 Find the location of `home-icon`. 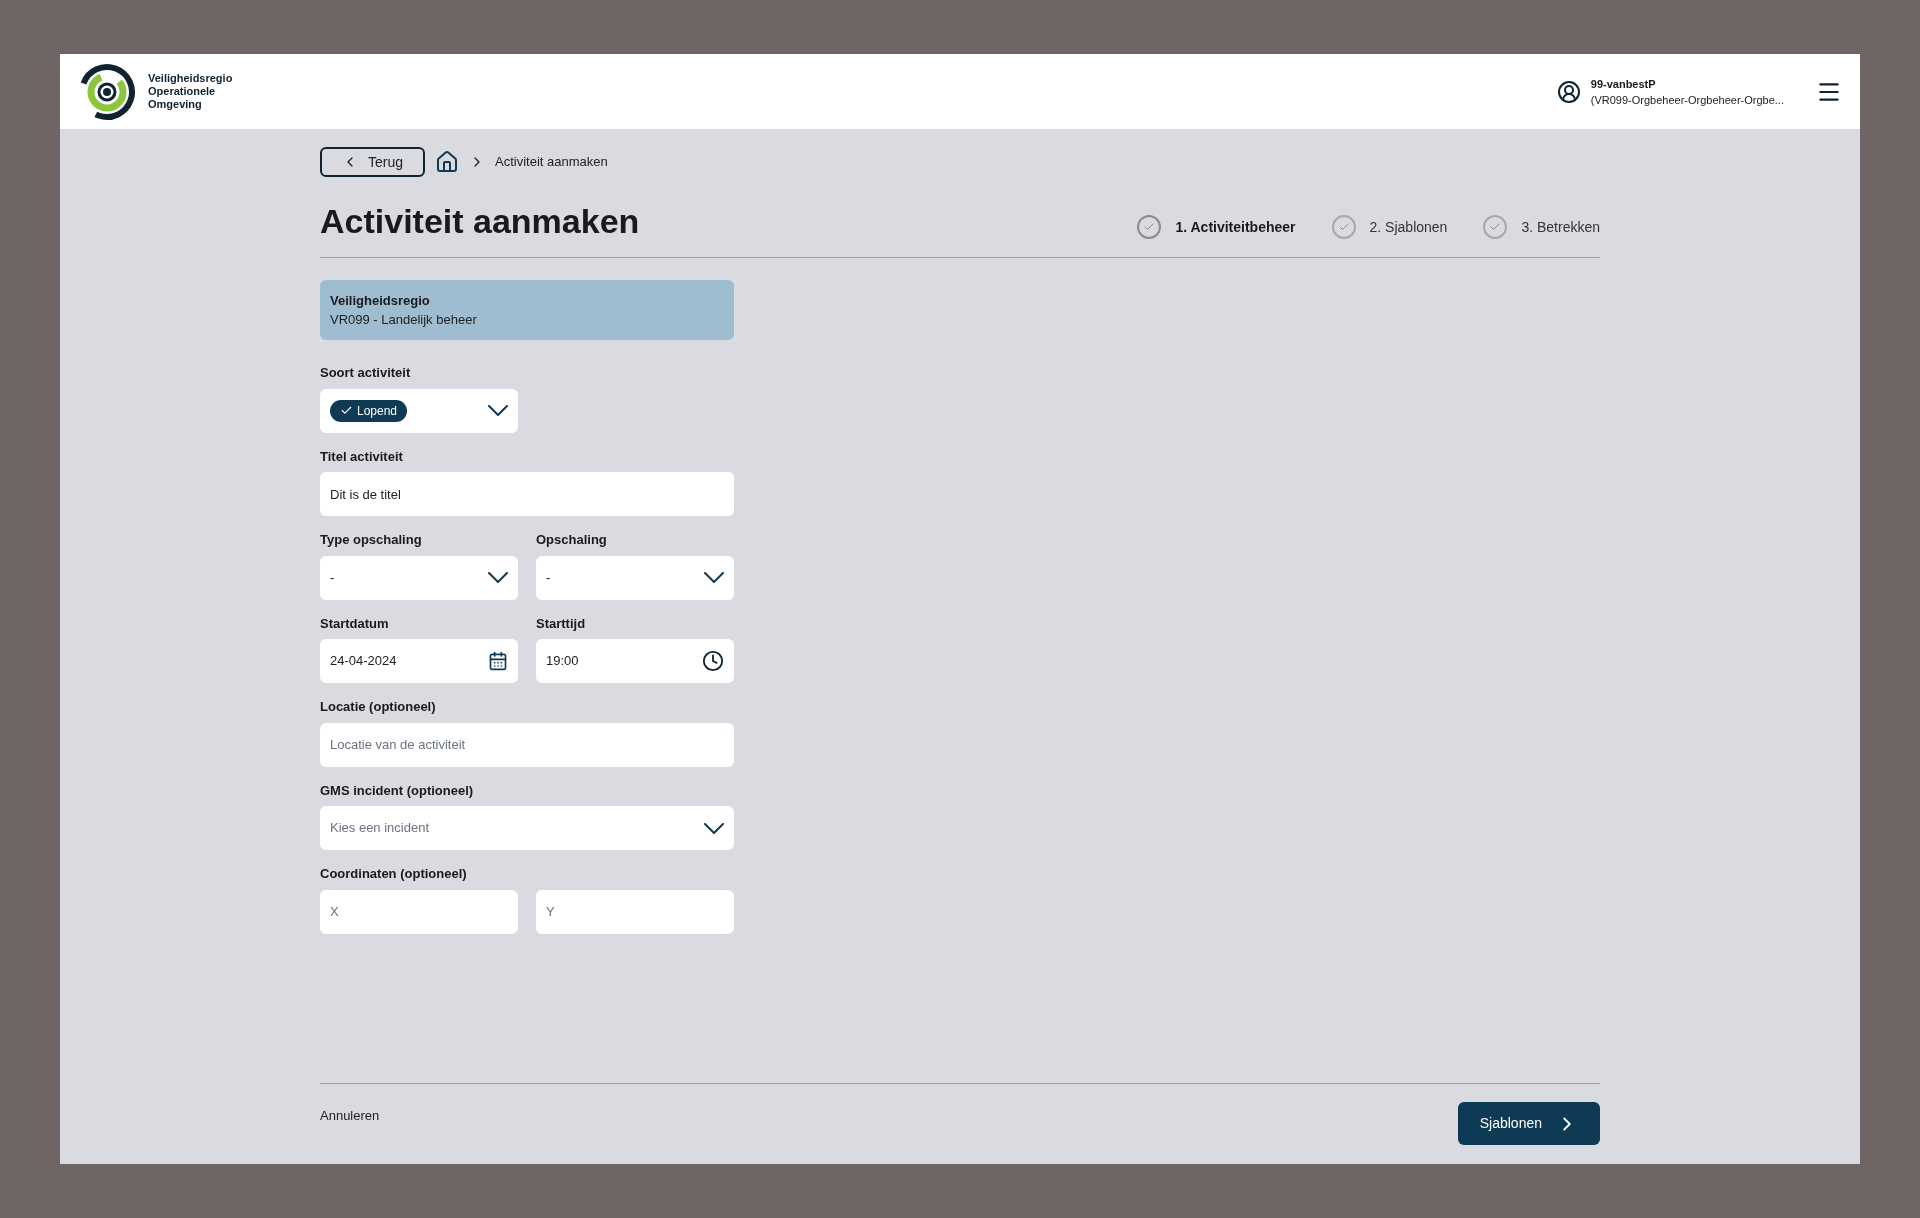

home-icon is located at coordinates (447, 162).